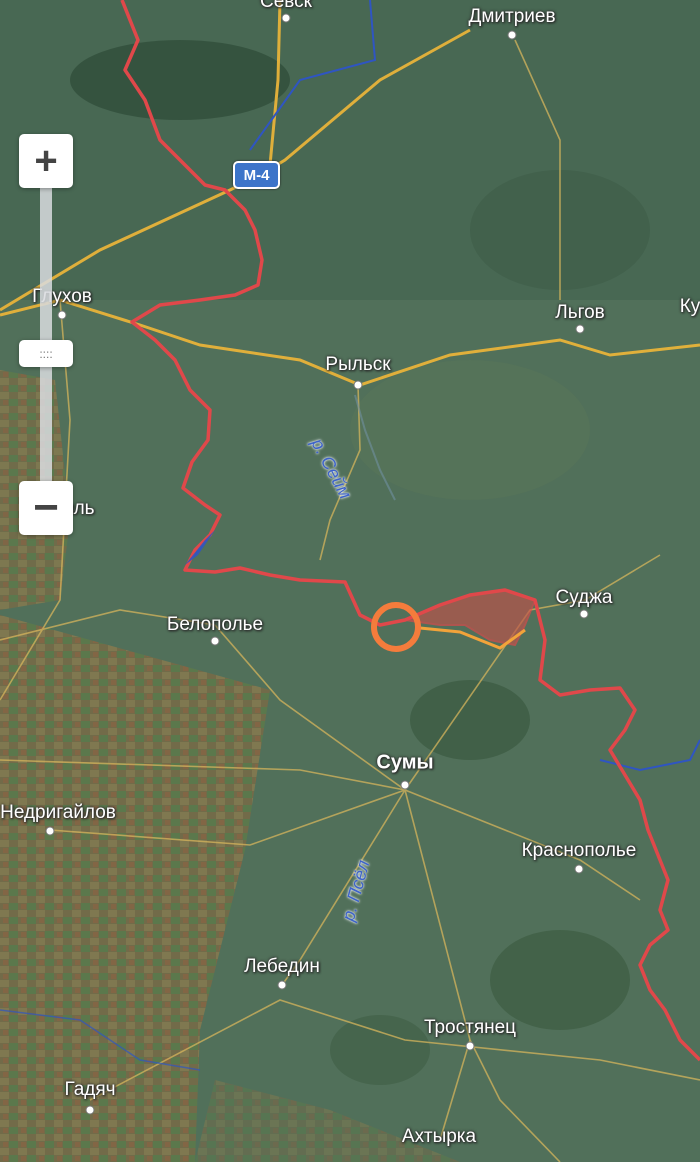 The height and width of the screenshot is (1162, 700). What do you see at coordinates (282, 967) in the screenshot?
I see `city-label: Лебедин` at bounding box center [282, 967].